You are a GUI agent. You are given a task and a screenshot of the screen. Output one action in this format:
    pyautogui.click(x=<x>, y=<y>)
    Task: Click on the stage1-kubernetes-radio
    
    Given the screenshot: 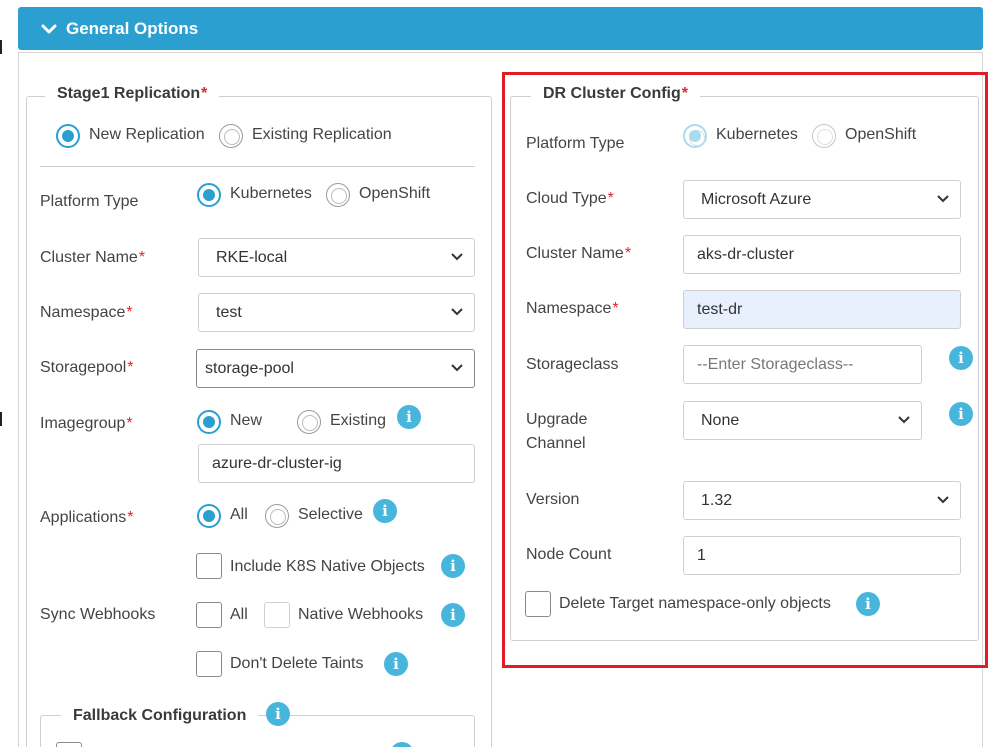 What is the action you would take?
    pyautogui.click(x=209, y=195)
    